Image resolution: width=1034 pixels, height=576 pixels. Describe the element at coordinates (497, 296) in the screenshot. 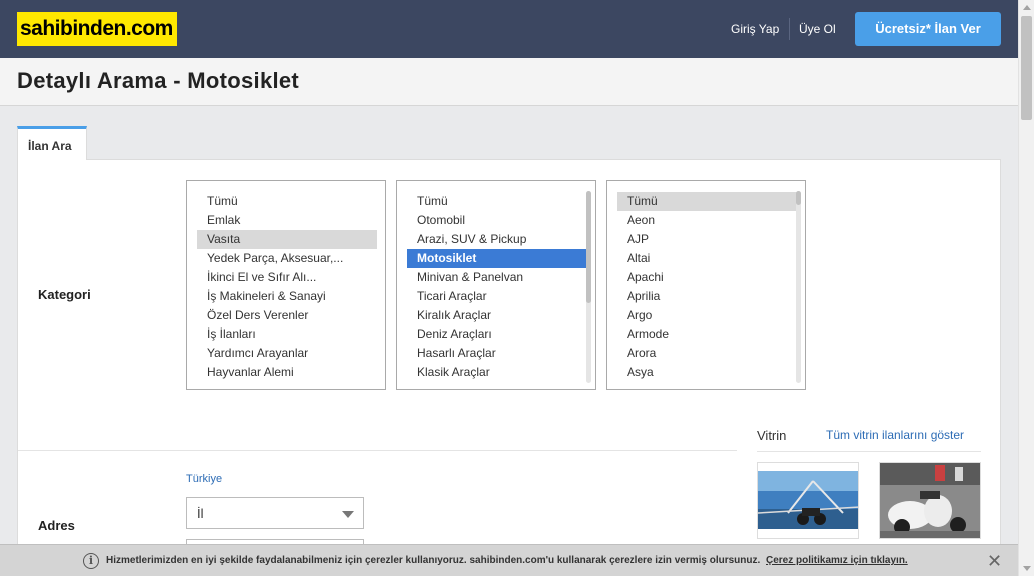

I see `category-option: Ticari Araçlar` at that location.